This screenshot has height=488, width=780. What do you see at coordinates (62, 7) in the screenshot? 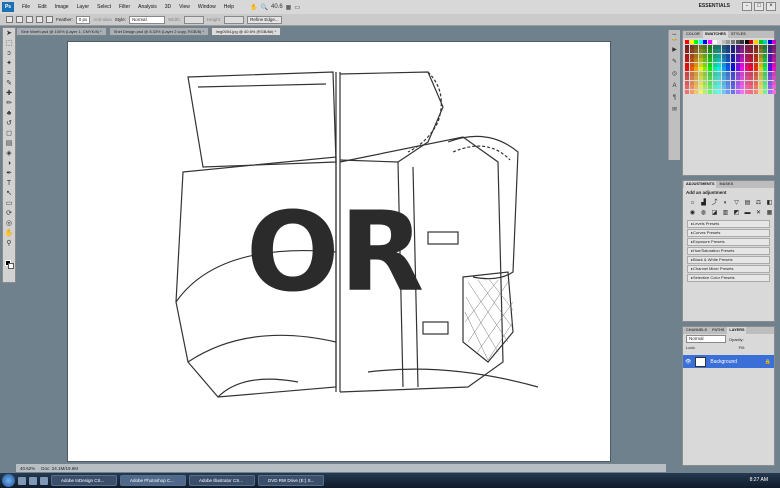
I see `menu-image: Image` at bounding box center [62, 7].